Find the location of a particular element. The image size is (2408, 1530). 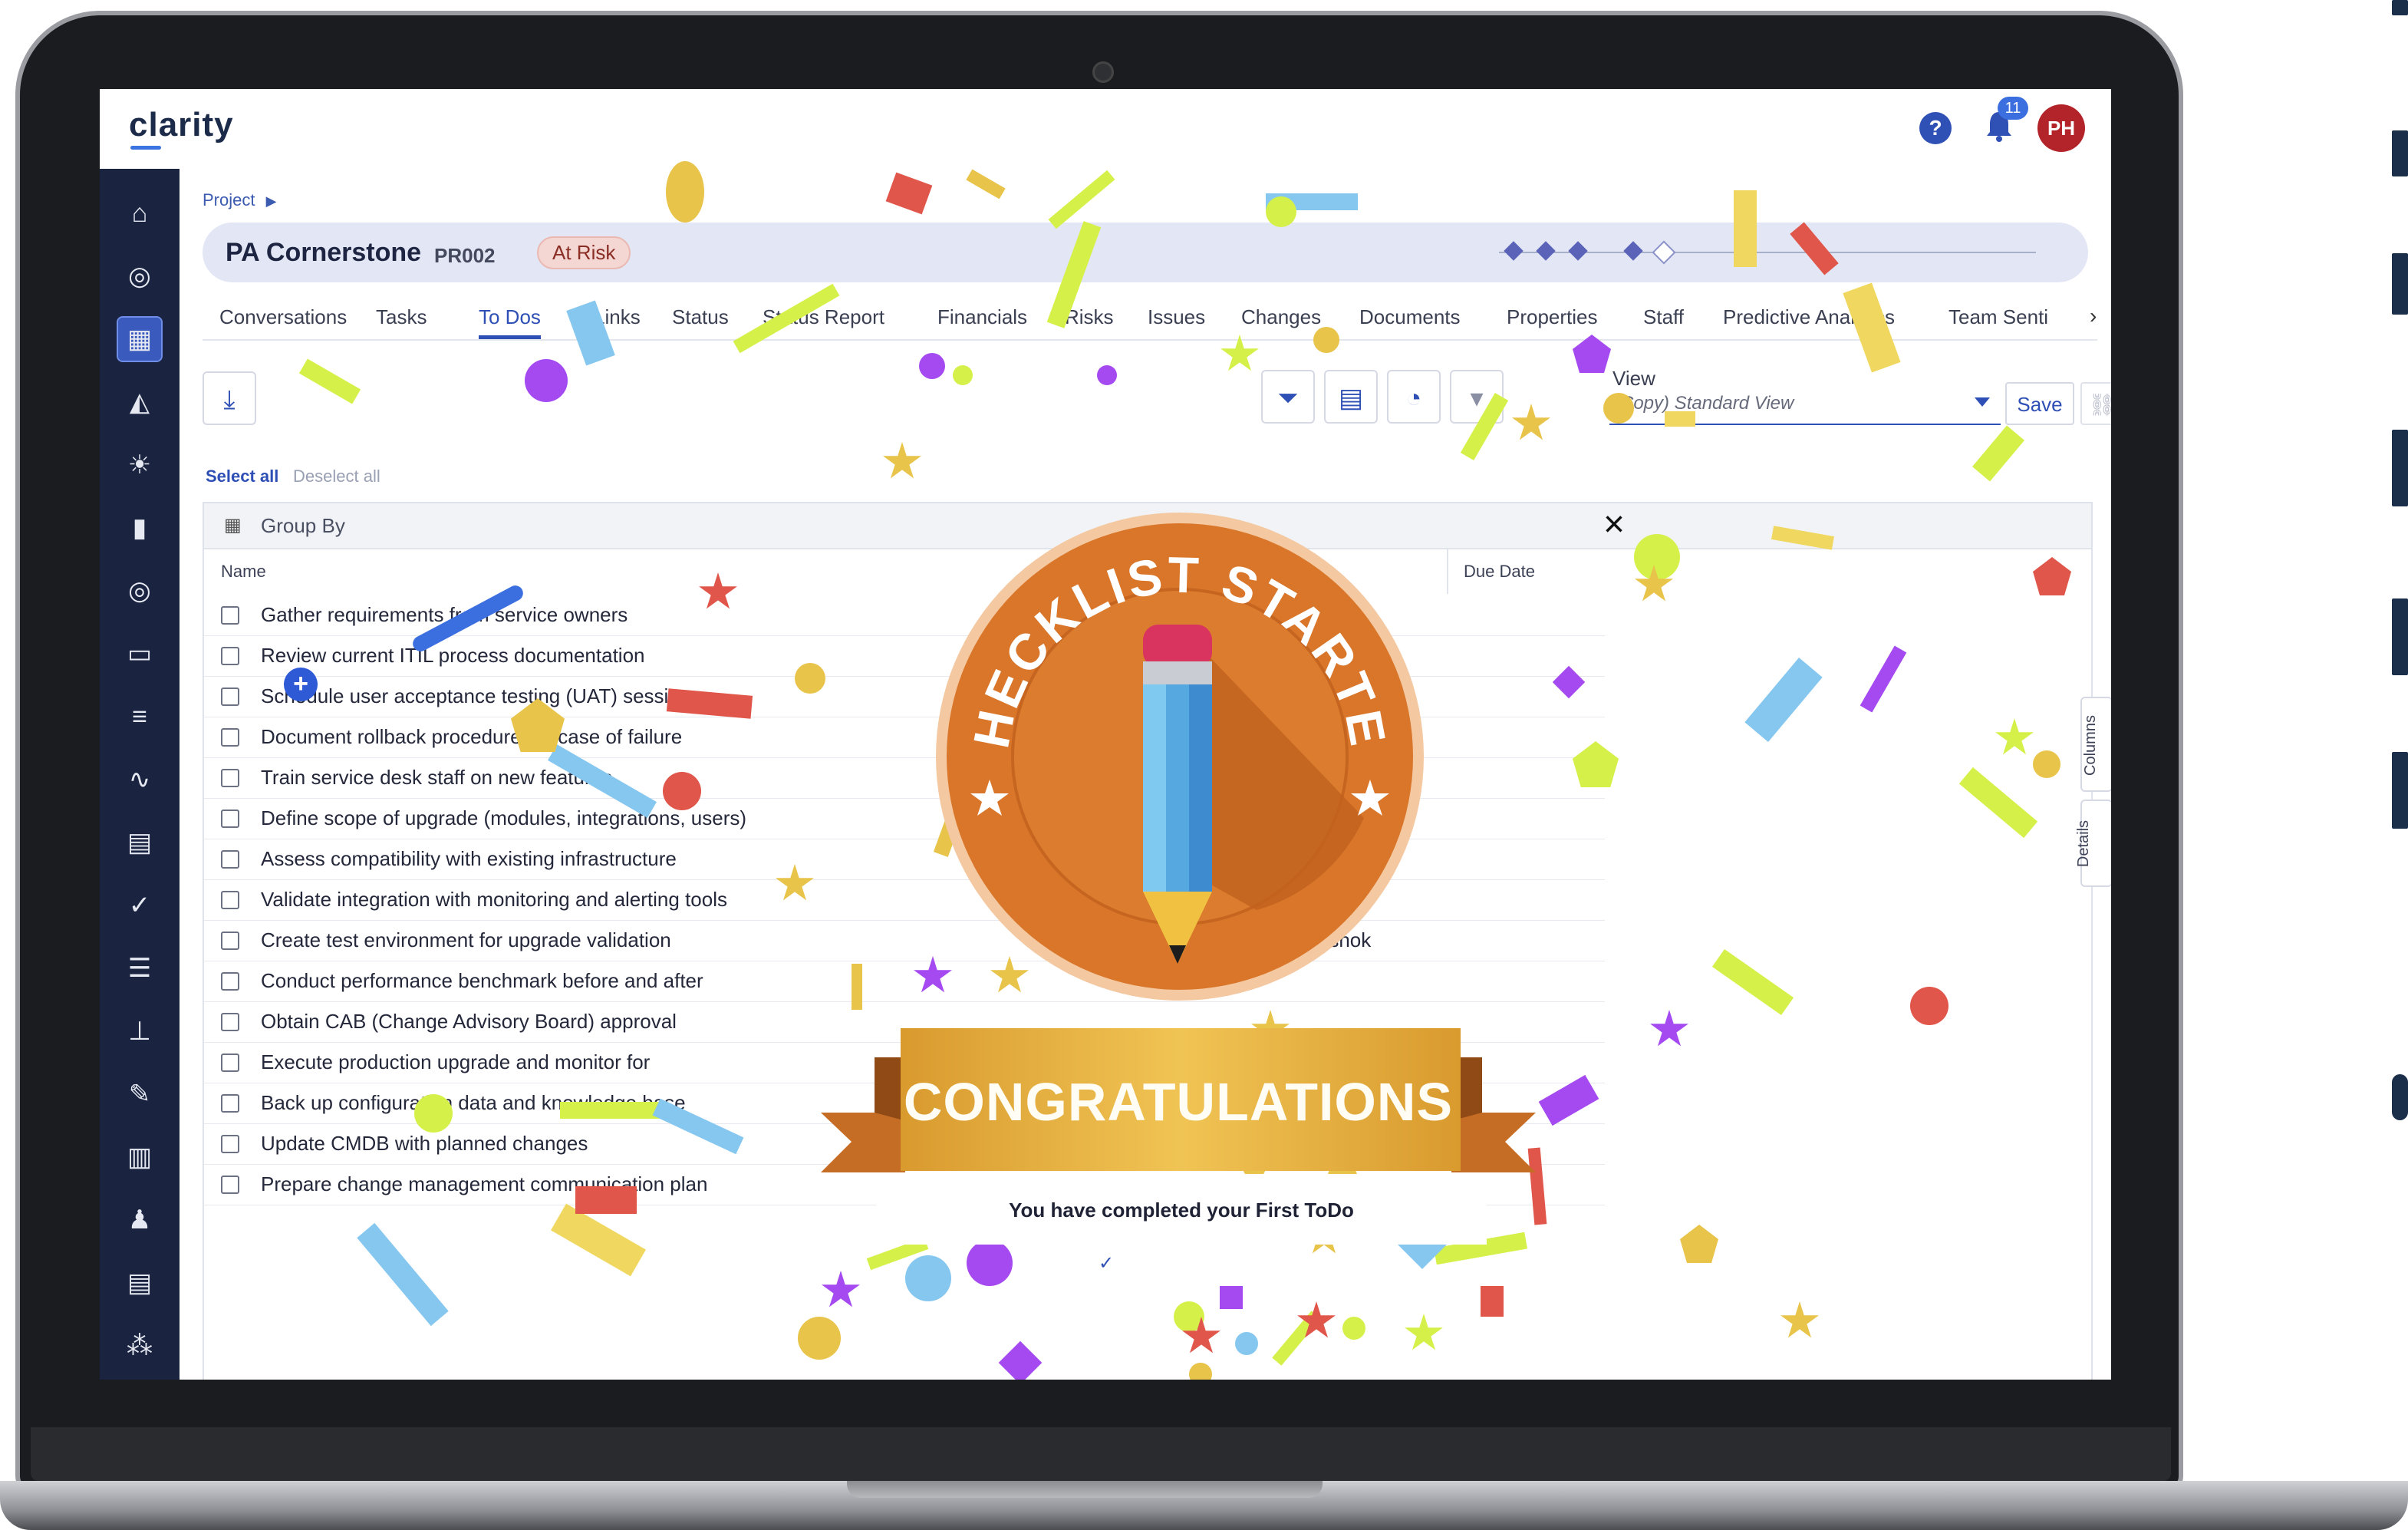

select-all-link: Select all is located at coordinates (242, 476).